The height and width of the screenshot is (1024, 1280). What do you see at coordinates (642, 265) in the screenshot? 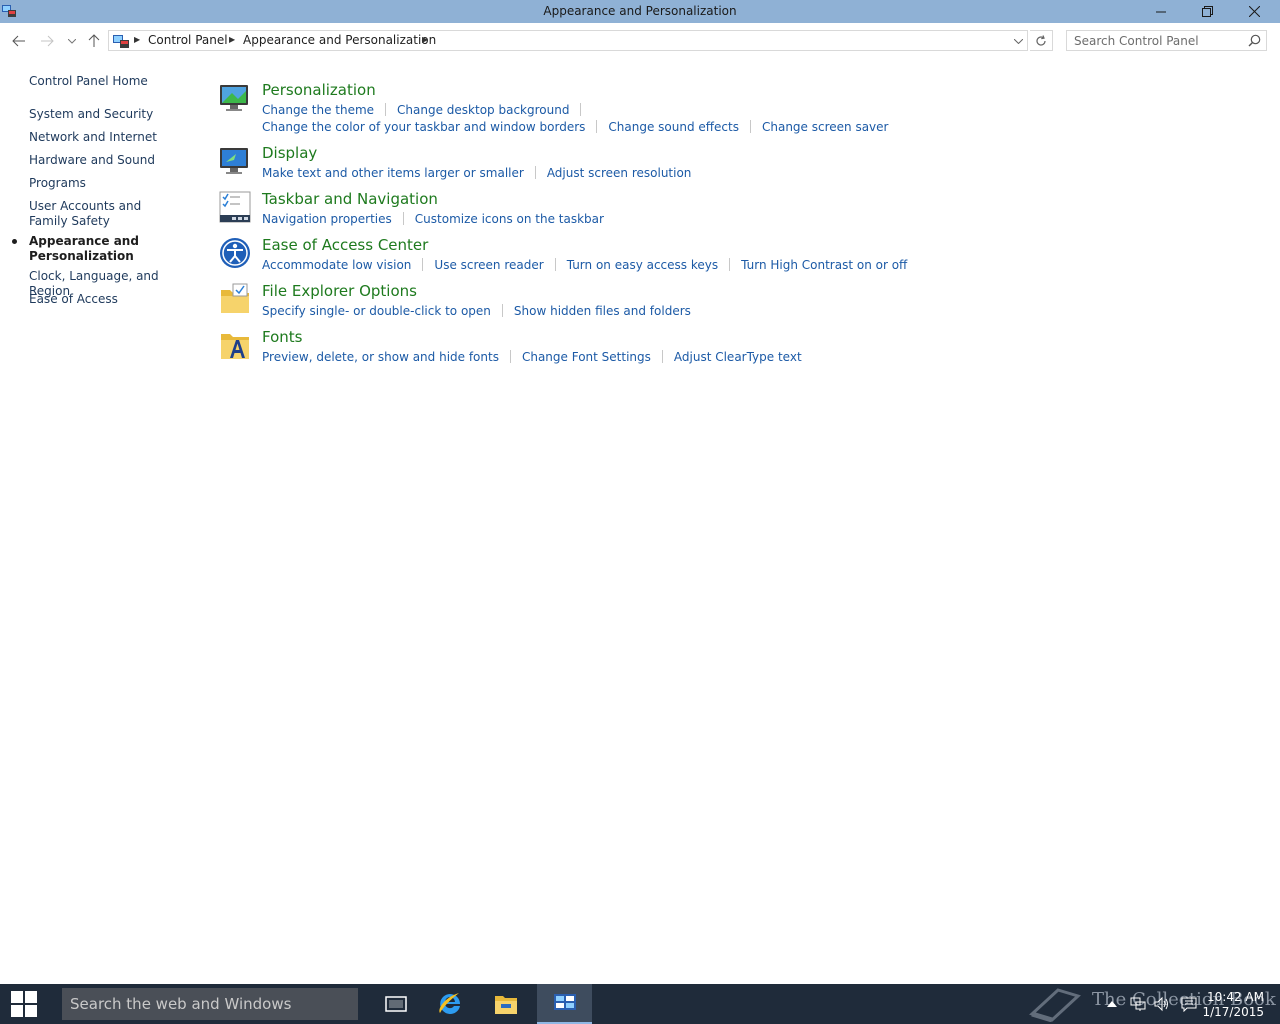
I see `easy-access-keys-link: Turn on easy access keys` at bounding box center [642, 265].